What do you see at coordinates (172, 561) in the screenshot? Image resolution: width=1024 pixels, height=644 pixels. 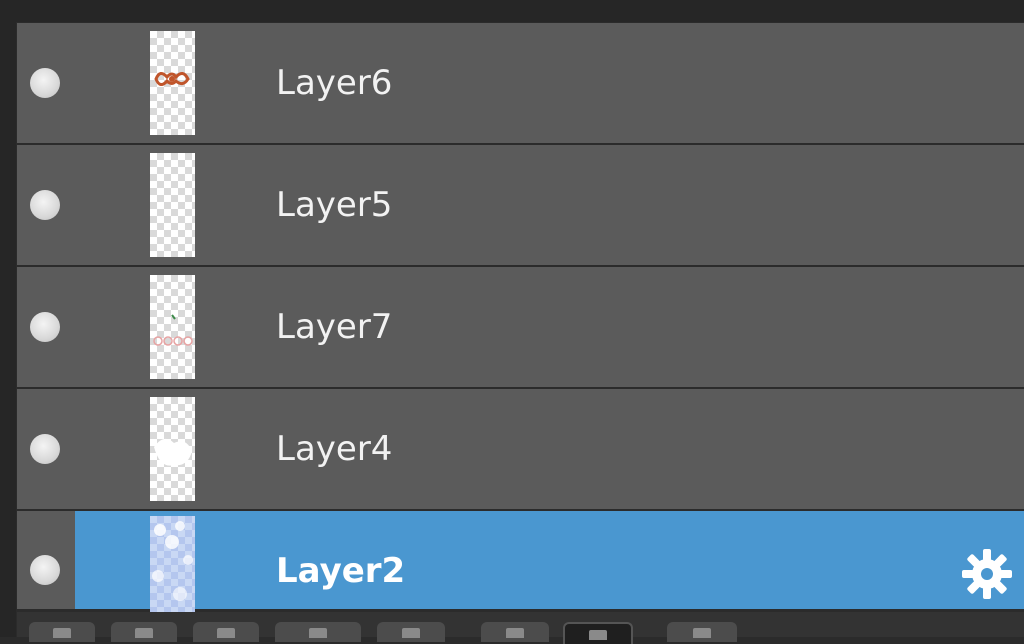 I see `blue-cloud-thumbnail` at bounding box center [172, 561].